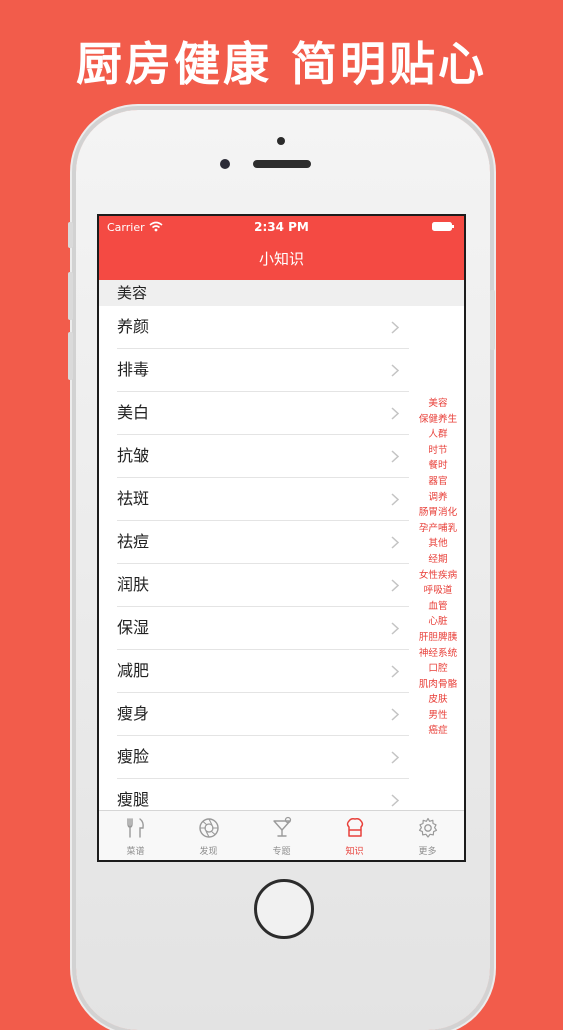  What do you see at coordinates (208, 828) in the screenshot?
I see `aperture-icon` at bounding box center [208, 828].